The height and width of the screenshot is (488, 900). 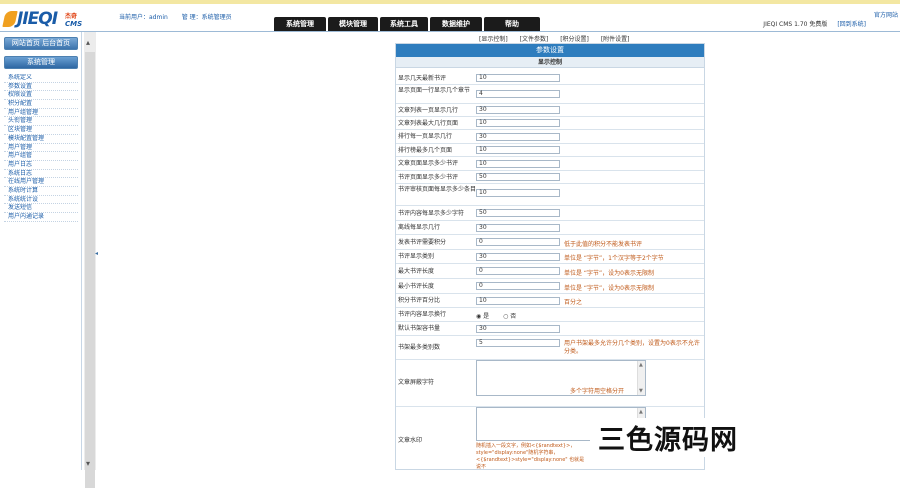 I want to click on setting-label: 书评审核页面每显示多少条目, so click(x=437, y=189).